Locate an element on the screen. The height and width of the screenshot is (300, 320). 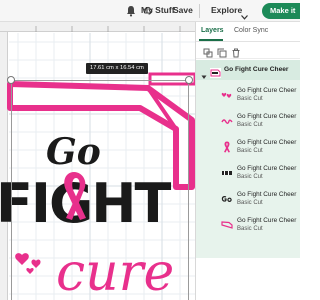
make-it-button: Make it is located at coordinates (281, 11).